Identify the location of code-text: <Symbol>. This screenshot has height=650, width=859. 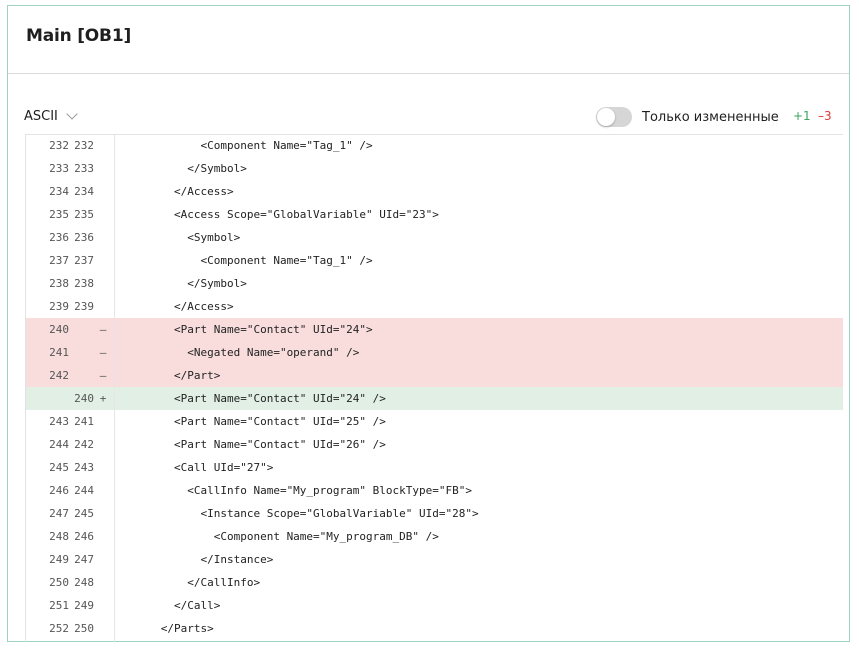
(181, 237).